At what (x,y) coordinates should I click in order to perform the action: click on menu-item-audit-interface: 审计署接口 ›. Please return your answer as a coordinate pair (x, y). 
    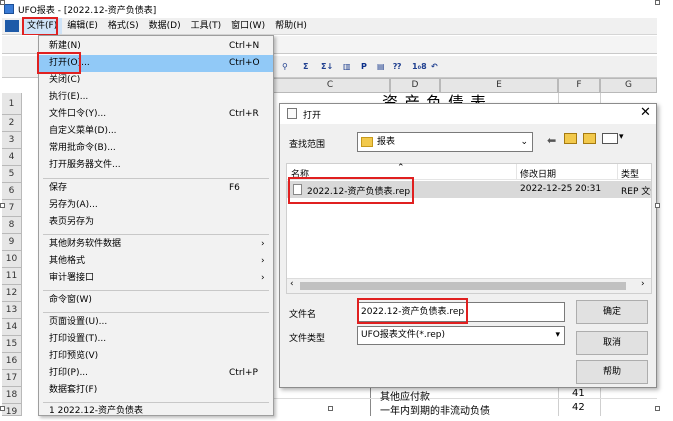
    Looking at the image, I should click on (156, 278).